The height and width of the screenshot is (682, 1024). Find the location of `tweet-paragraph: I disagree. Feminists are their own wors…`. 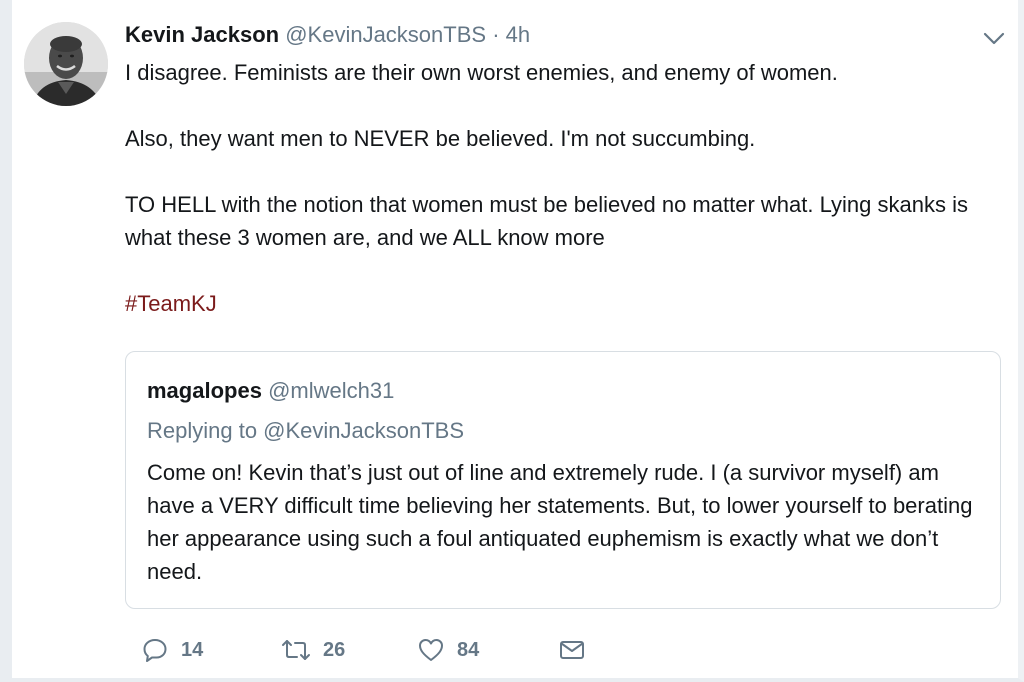

tweet-paragraph: I disagree. Feminists are their own wors… is located at coordinates (481, 72).